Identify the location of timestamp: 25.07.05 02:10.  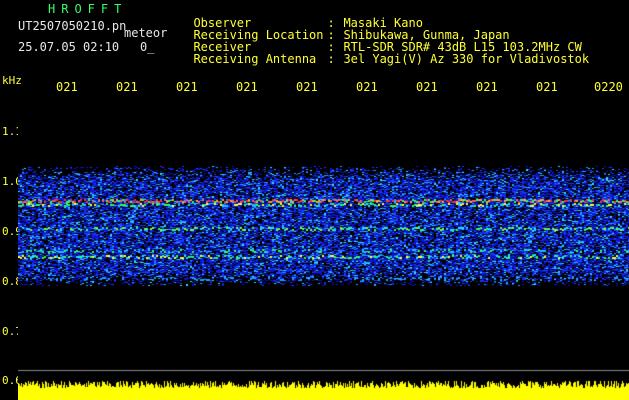
(69, 47).